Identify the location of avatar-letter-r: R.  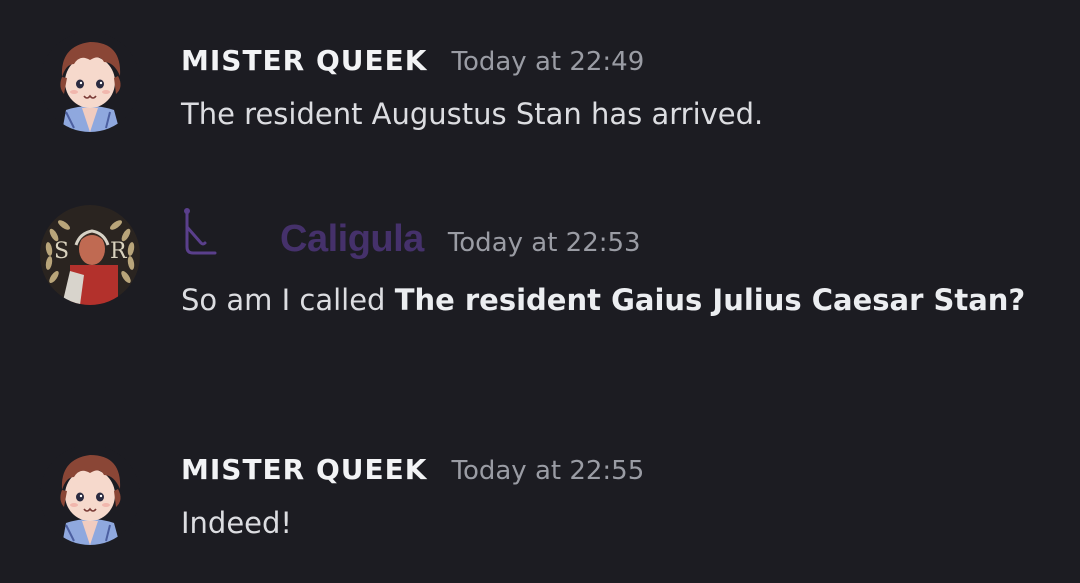
(118, 251).